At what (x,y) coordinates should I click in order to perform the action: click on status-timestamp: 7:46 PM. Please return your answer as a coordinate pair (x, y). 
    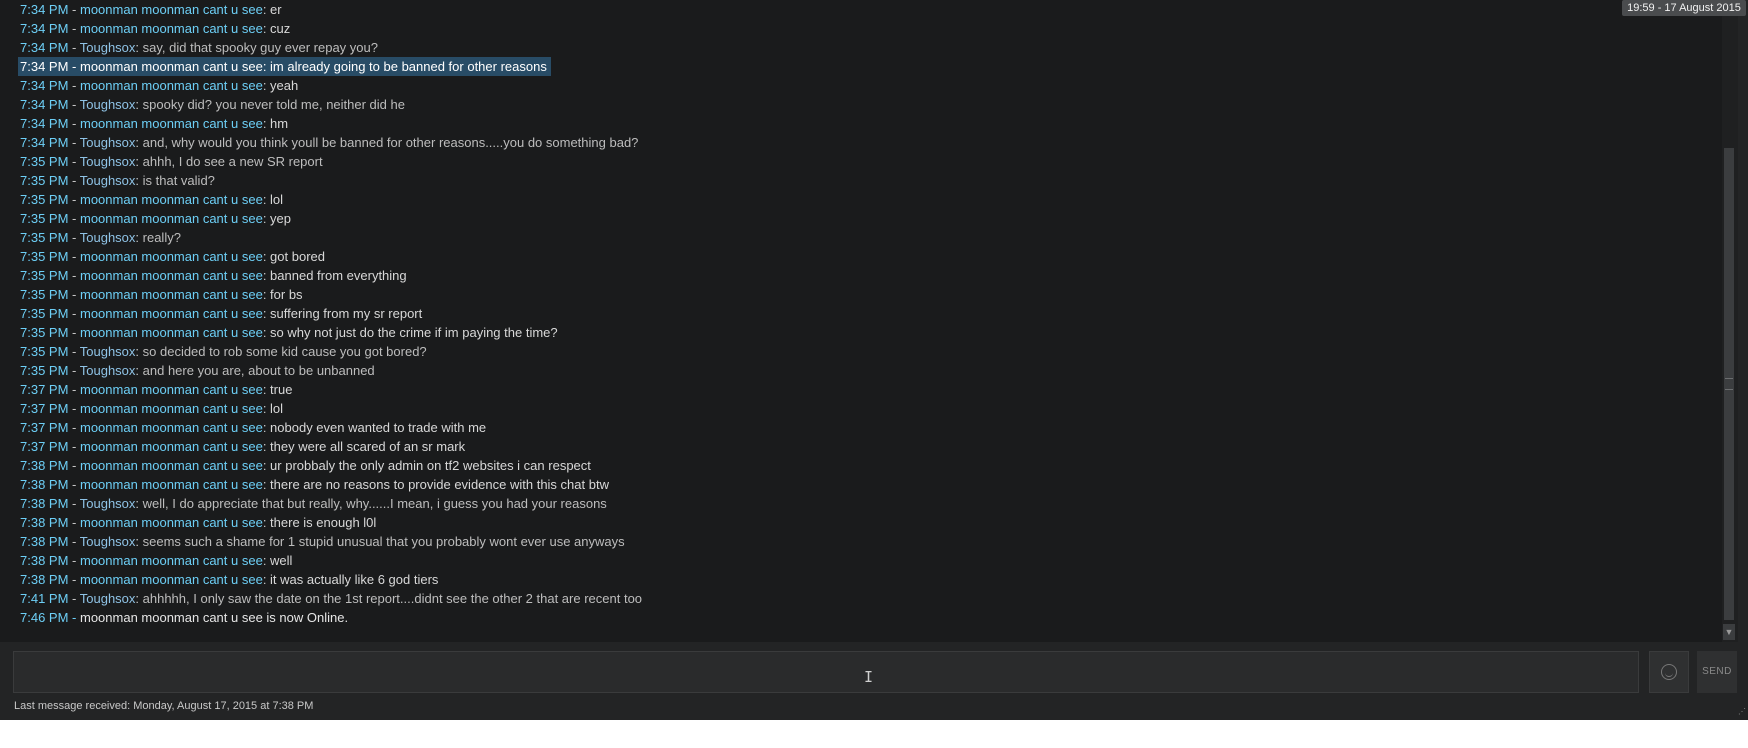
    Looking at the image, I should click on (44, 617).